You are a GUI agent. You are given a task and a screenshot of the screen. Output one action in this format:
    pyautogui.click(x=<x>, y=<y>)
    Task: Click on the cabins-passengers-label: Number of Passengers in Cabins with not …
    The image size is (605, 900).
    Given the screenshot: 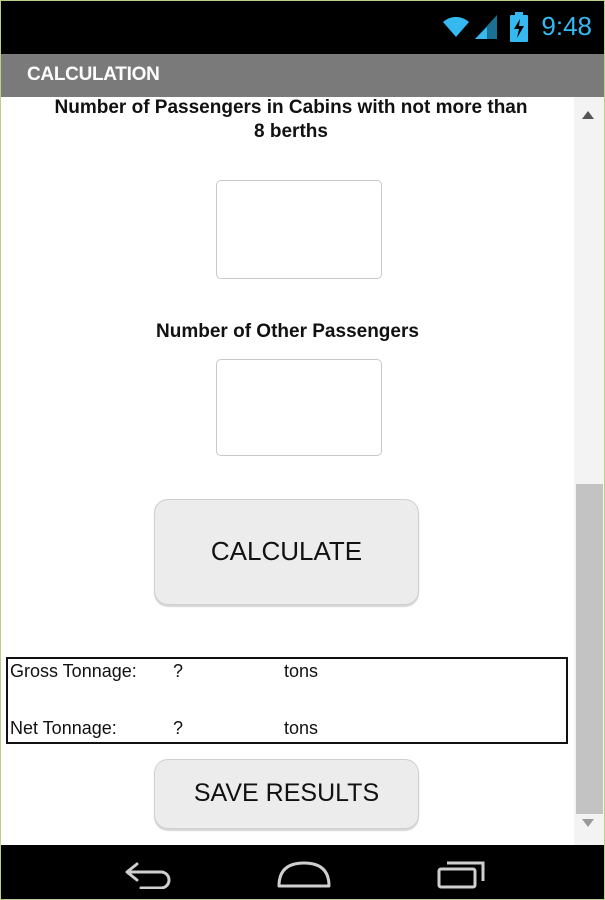 What is the action you would take?
    pyautogui.click(x=291, y=120)
    